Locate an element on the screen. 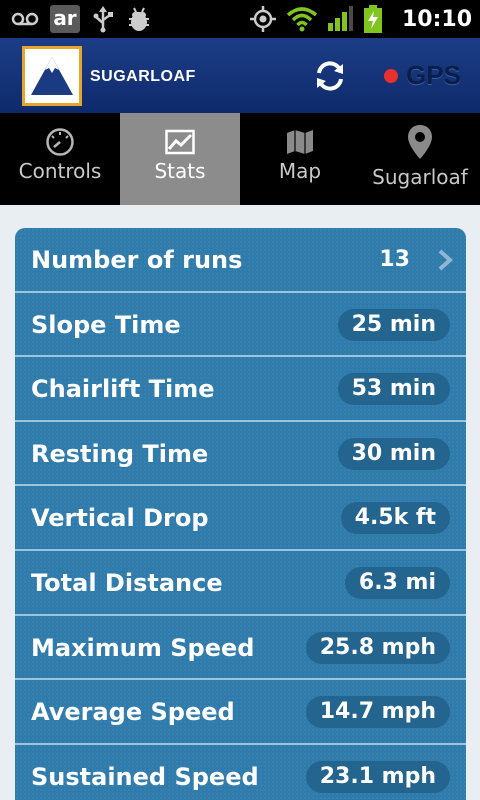 This screenshot has width=480, height=800. tab-controls: Controls is located at coordinates (60, 159).